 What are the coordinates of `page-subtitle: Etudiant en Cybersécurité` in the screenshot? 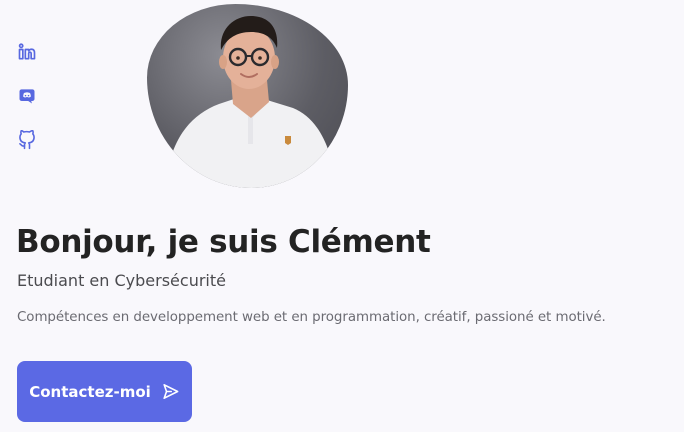 It's located at (121, 280).